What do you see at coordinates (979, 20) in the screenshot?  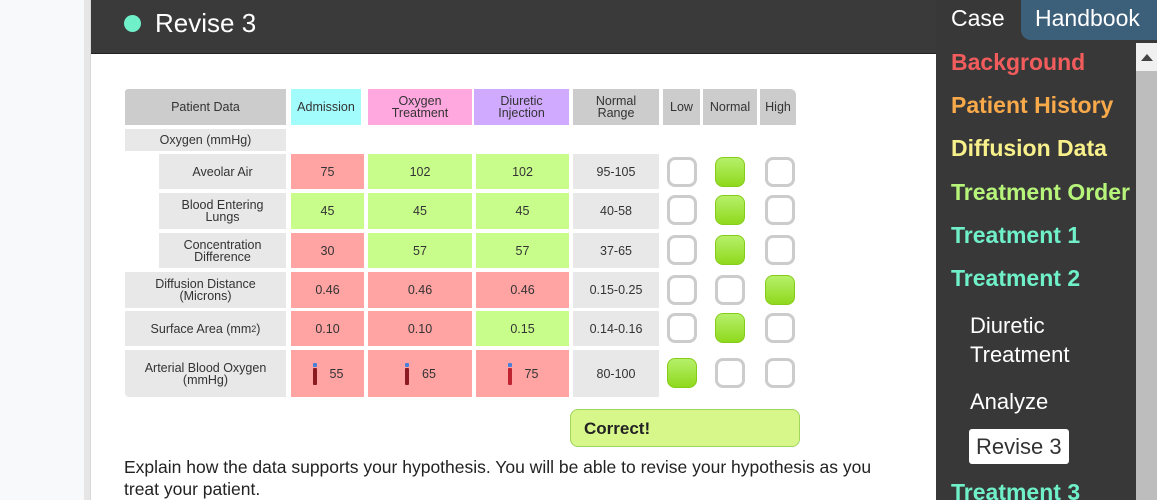 I see `tab-case: Case` at bounding box center [979, 20].